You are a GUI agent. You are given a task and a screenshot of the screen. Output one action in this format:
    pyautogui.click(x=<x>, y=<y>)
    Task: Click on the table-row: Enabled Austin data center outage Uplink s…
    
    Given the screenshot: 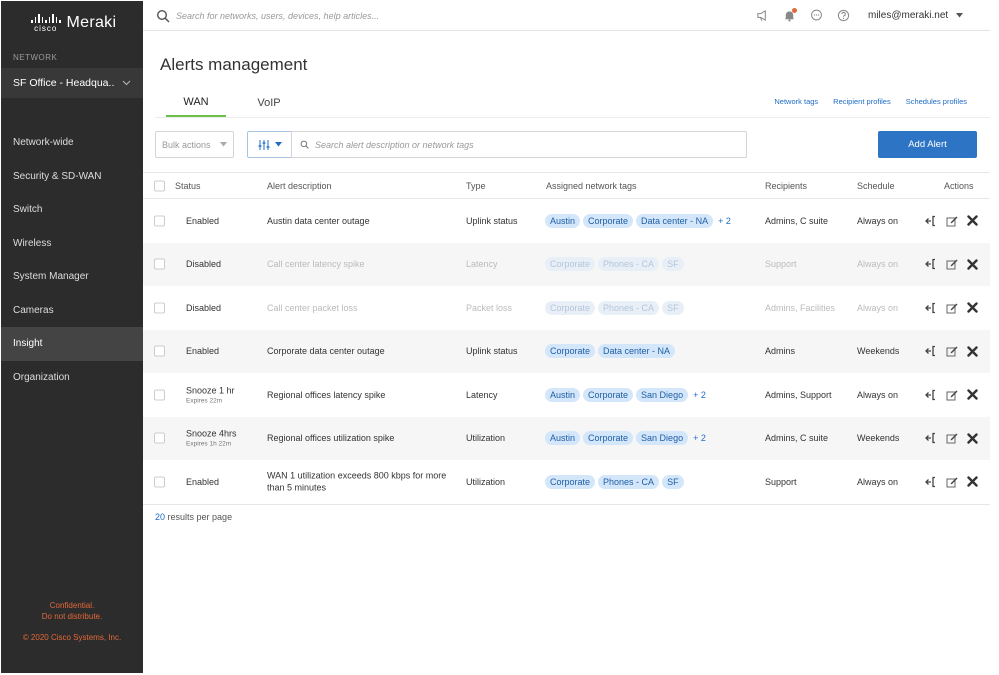 What is the action you would take?
    pyautogui.click(x=566, y=221)
    